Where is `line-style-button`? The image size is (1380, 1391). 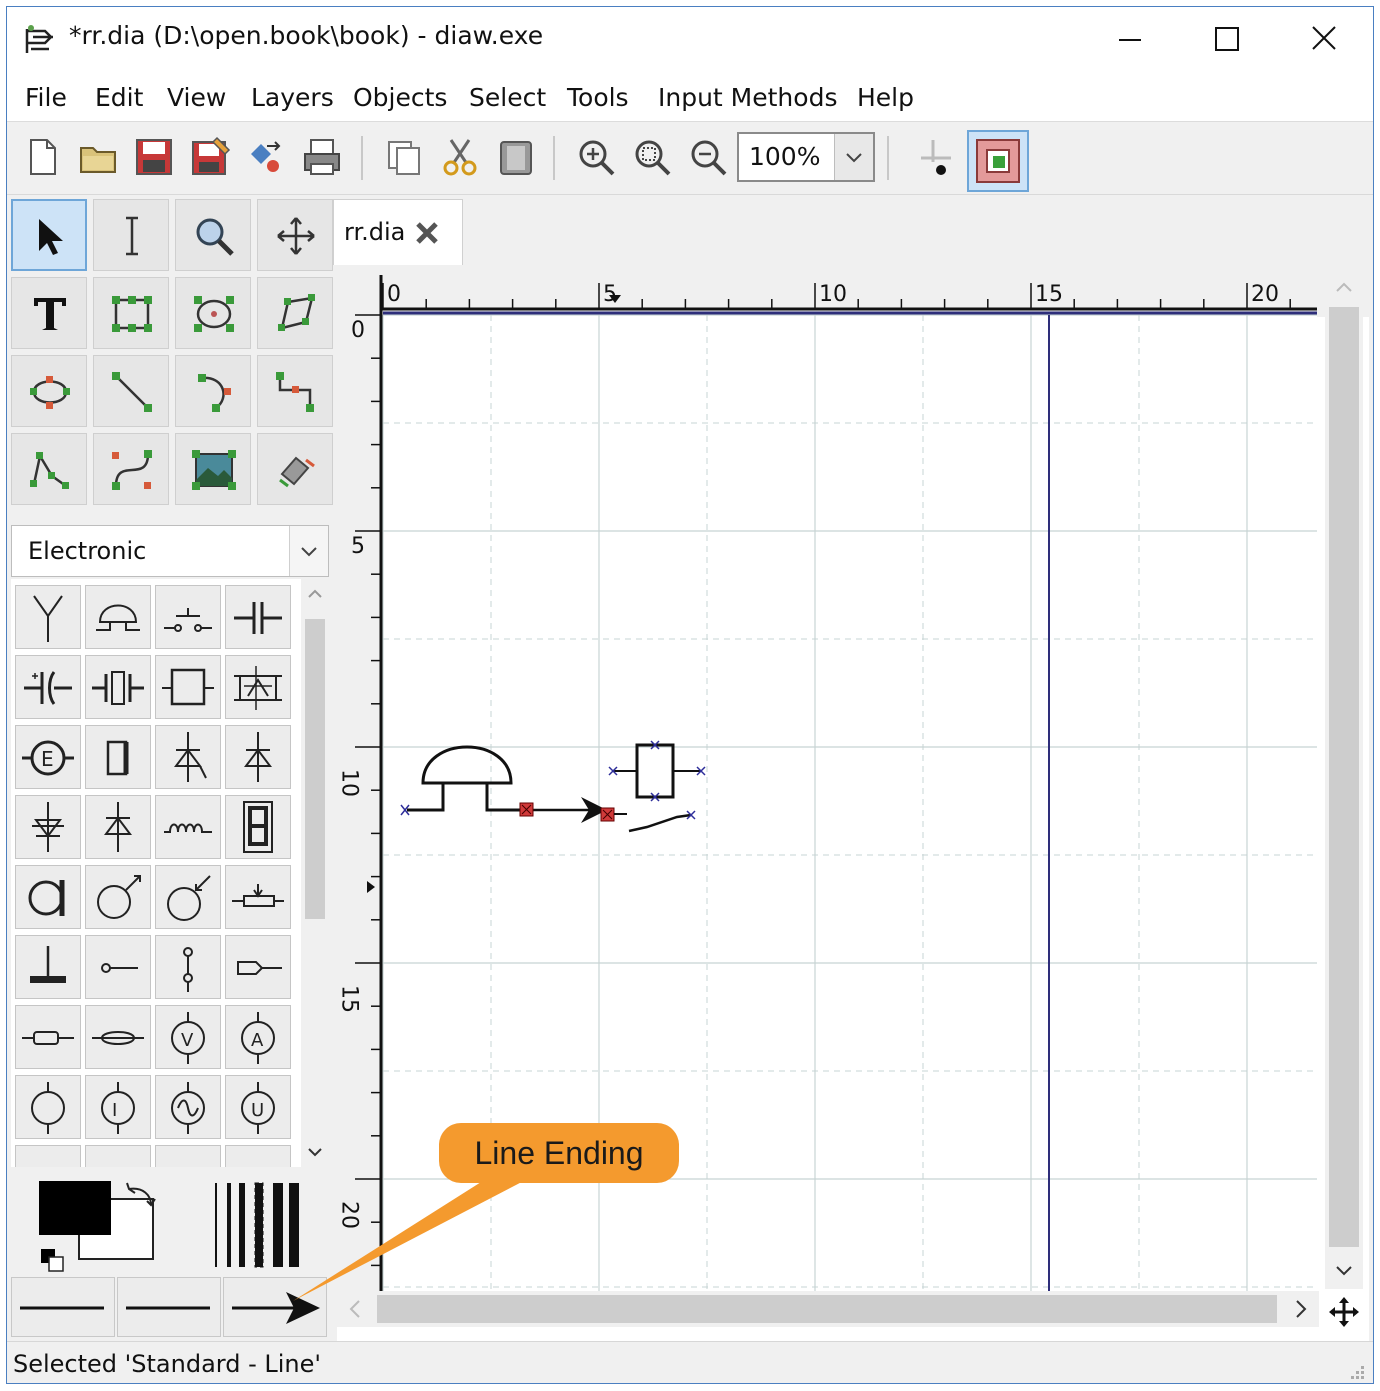
line-style-button is located at coordinates (169, 1307).